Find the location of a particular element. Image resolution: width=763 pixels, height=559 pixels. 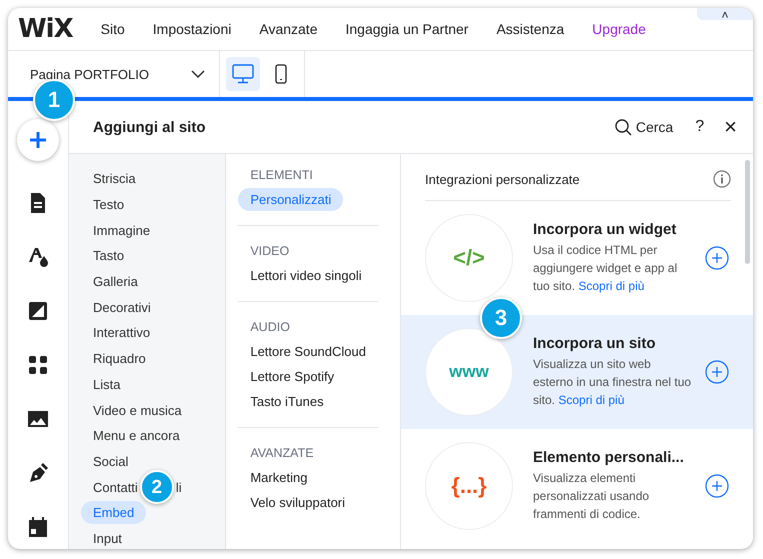

close-button: × is located at coordinates (730, 127).